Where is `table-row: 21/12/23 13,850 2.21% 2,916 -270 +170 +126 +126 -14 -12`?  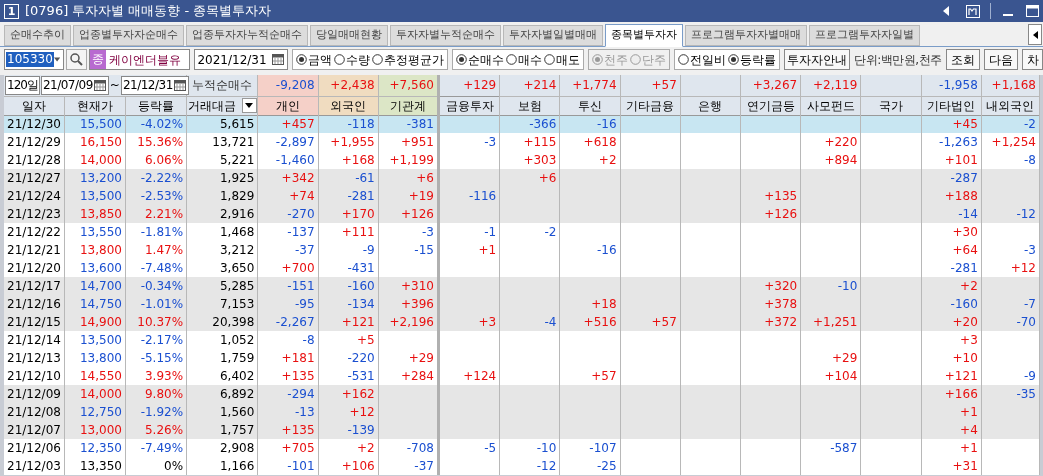 table-row: 21/12/23 13,850 2.21% 2,916 -270 +170 +126 +126 -14 -12 is located at coordinates (522, 214).